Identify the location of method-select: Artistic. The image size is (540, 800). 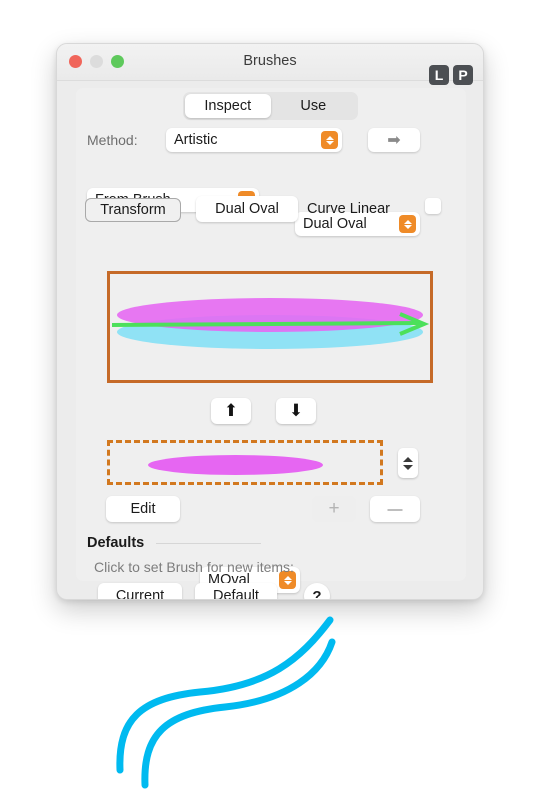
(254, 140).